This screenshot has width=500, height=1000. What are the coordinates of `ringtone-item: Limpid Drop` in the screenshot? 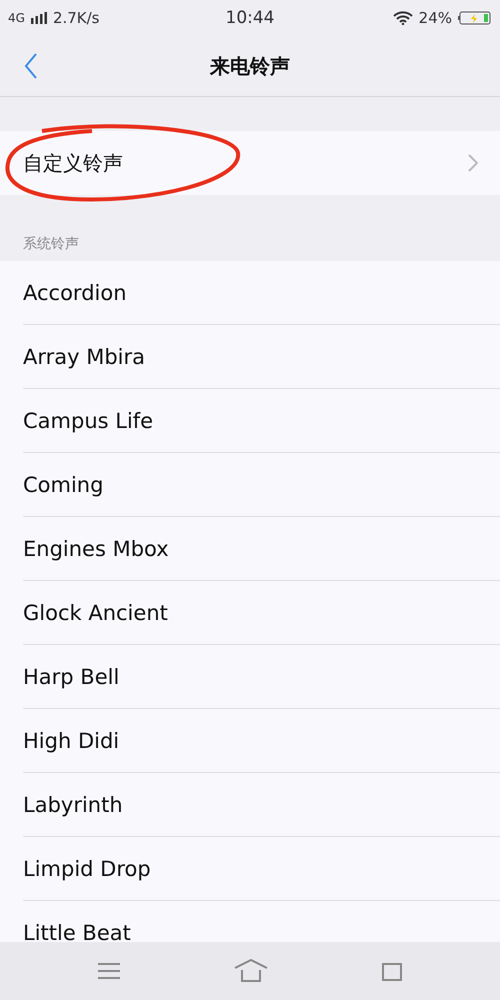 It's located at (261, 869).